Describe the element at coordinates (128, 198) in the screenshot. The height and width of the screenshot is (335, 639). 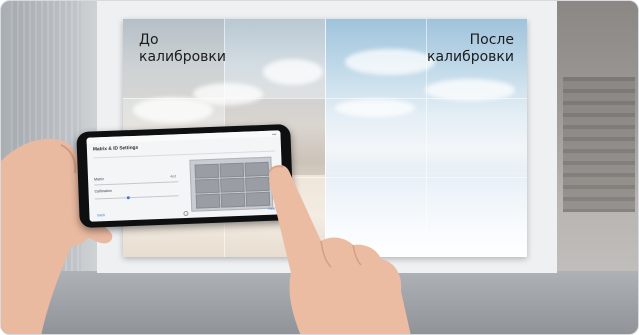
I see `slider-handle` at that location.